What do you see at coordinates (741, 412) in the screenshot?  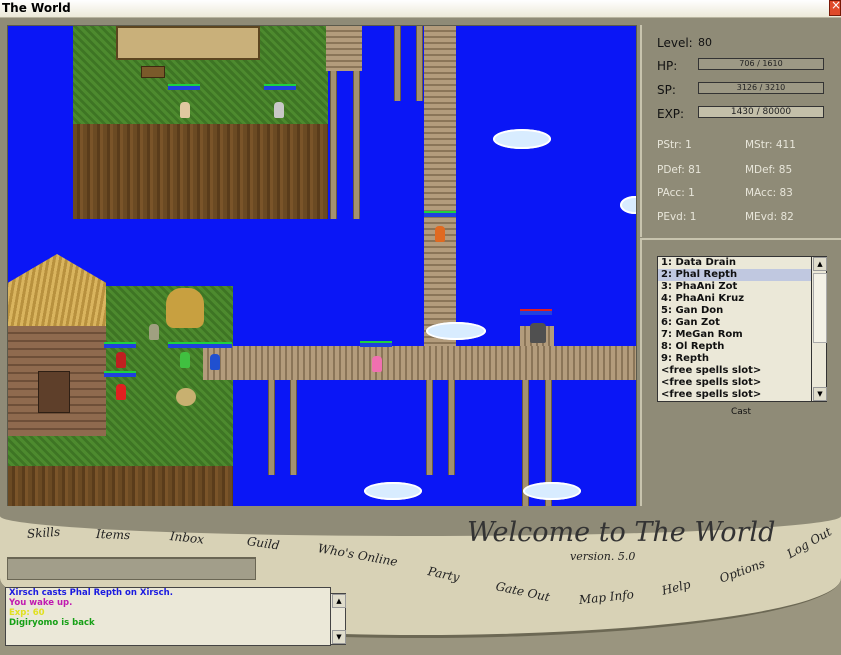 I see `cast-button: Cast` at bounding box center [741, 412].